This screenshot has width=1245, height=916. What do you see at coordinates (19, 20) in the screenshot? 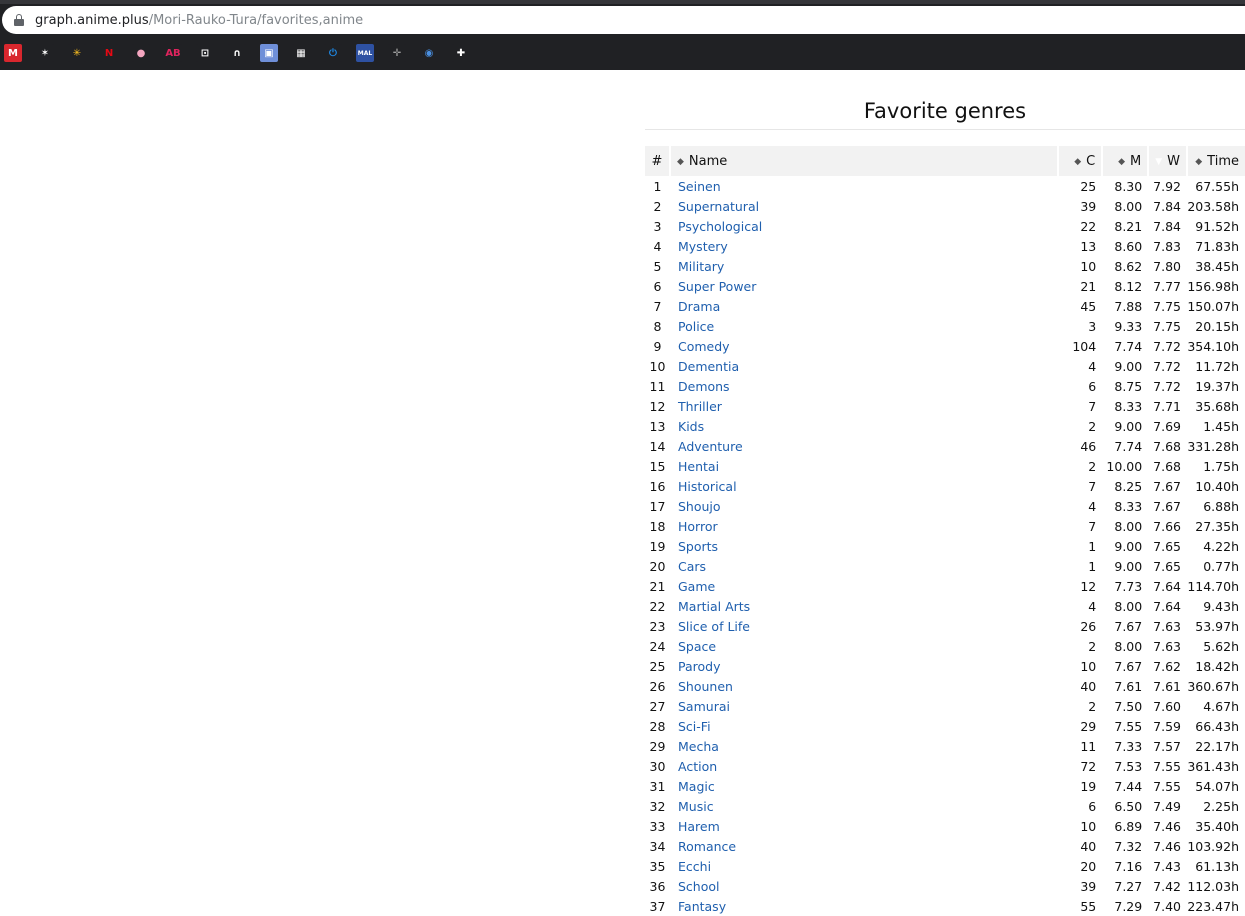
I see `lock-icon` at bounding box center [19, 20].